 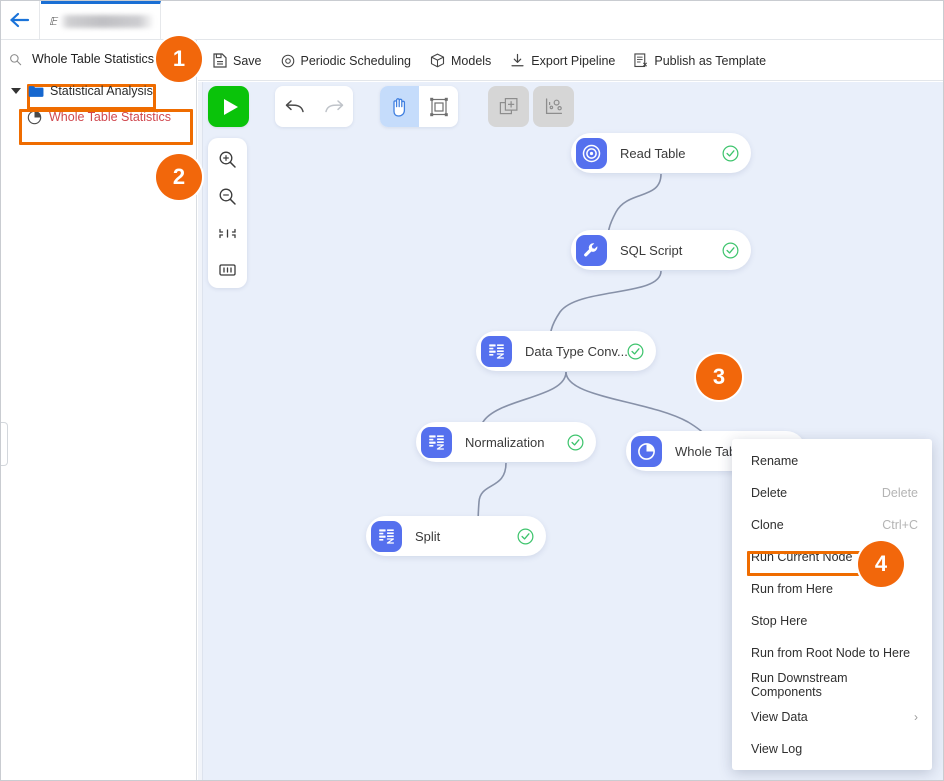 What do you see at coordinates (517, 60) in the screenshot?
I see `download-icon` at bounding box center [517, 60].